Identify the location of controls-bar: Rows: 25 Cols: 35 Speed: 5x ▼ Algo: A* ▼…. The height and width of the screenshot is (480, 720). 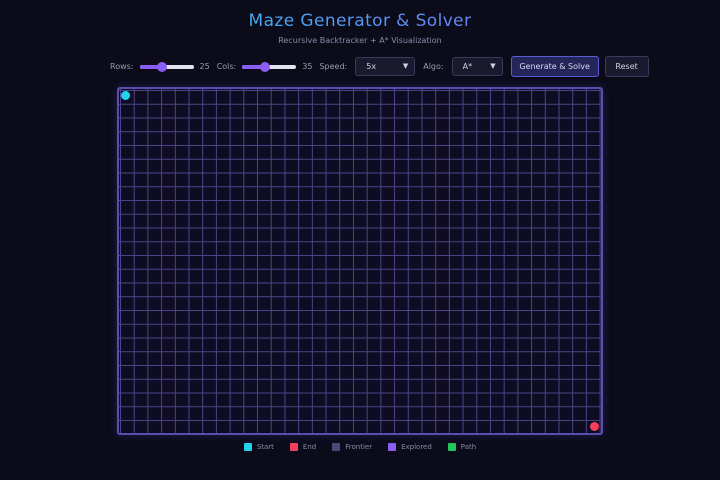
(379, 66).